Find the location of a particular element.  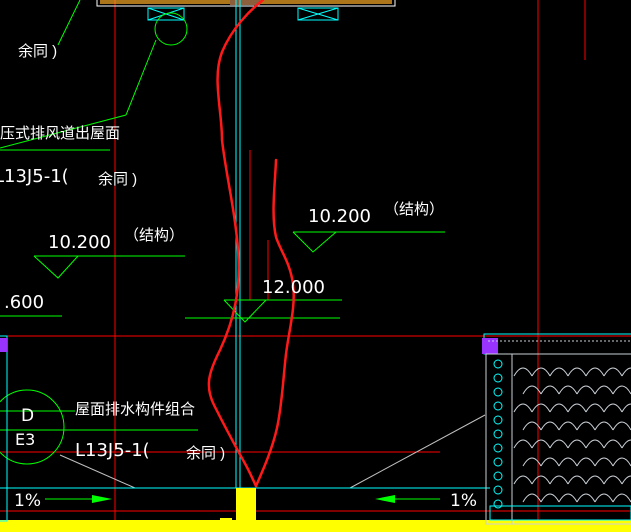

exhaust-ref: L13J5-1( is located at coordinates (34, 176).